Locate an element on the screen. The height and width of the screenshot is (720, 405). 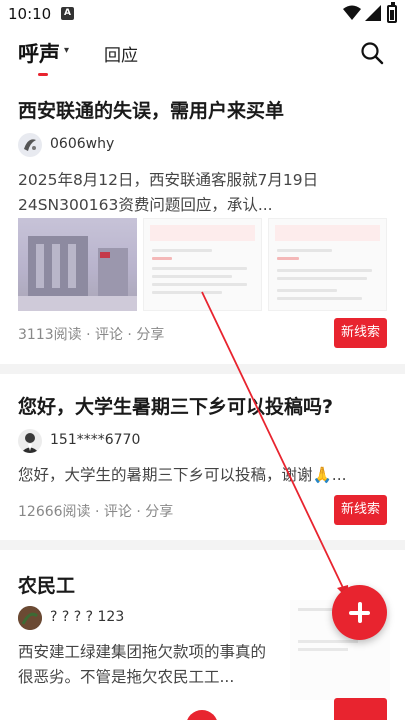
post-stats: 12666阅读 · 评论 · 分享 is located at coordinates (96, 512).